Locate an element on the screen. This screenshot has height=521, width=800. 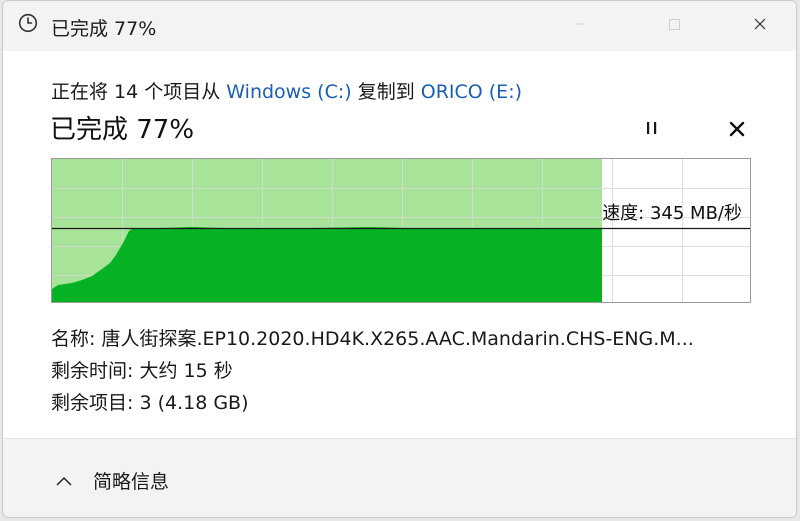
destination-drive-link: ORICO (E:) is located at coordinates (471, 92).